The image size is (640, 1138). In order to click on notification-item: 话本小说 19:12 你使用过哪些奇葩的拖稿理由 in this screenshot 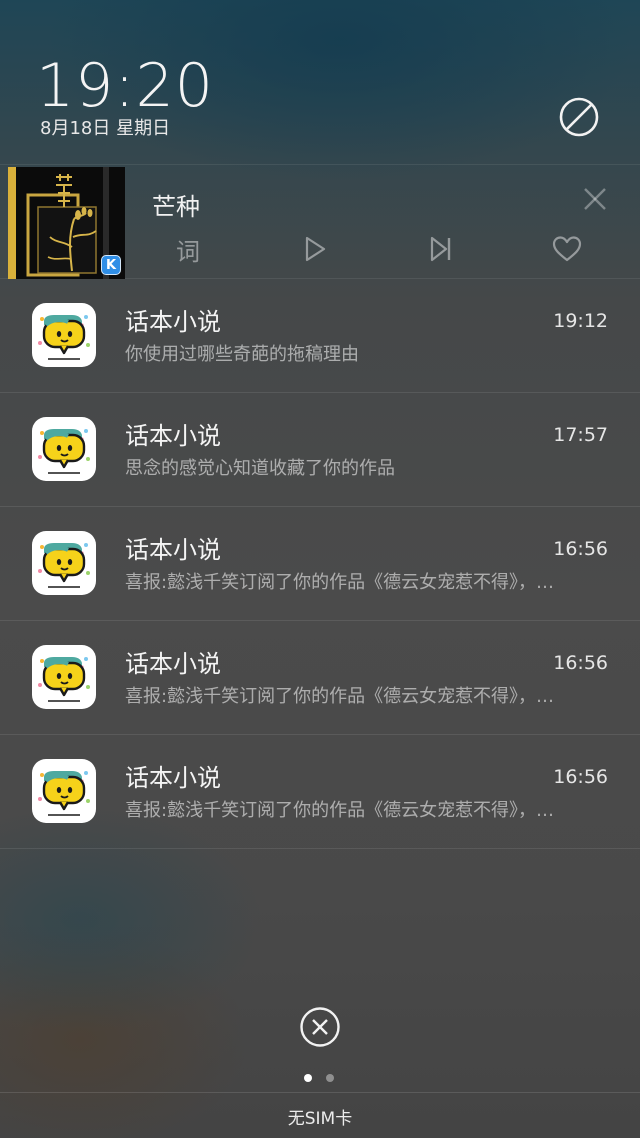, I will do `click(320, 336)`.